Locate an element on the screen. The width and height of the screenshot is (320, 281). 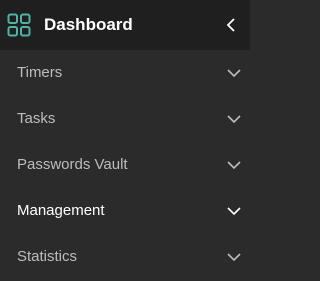
menu-item-label: Tasks is located at coordinates (36, 118).